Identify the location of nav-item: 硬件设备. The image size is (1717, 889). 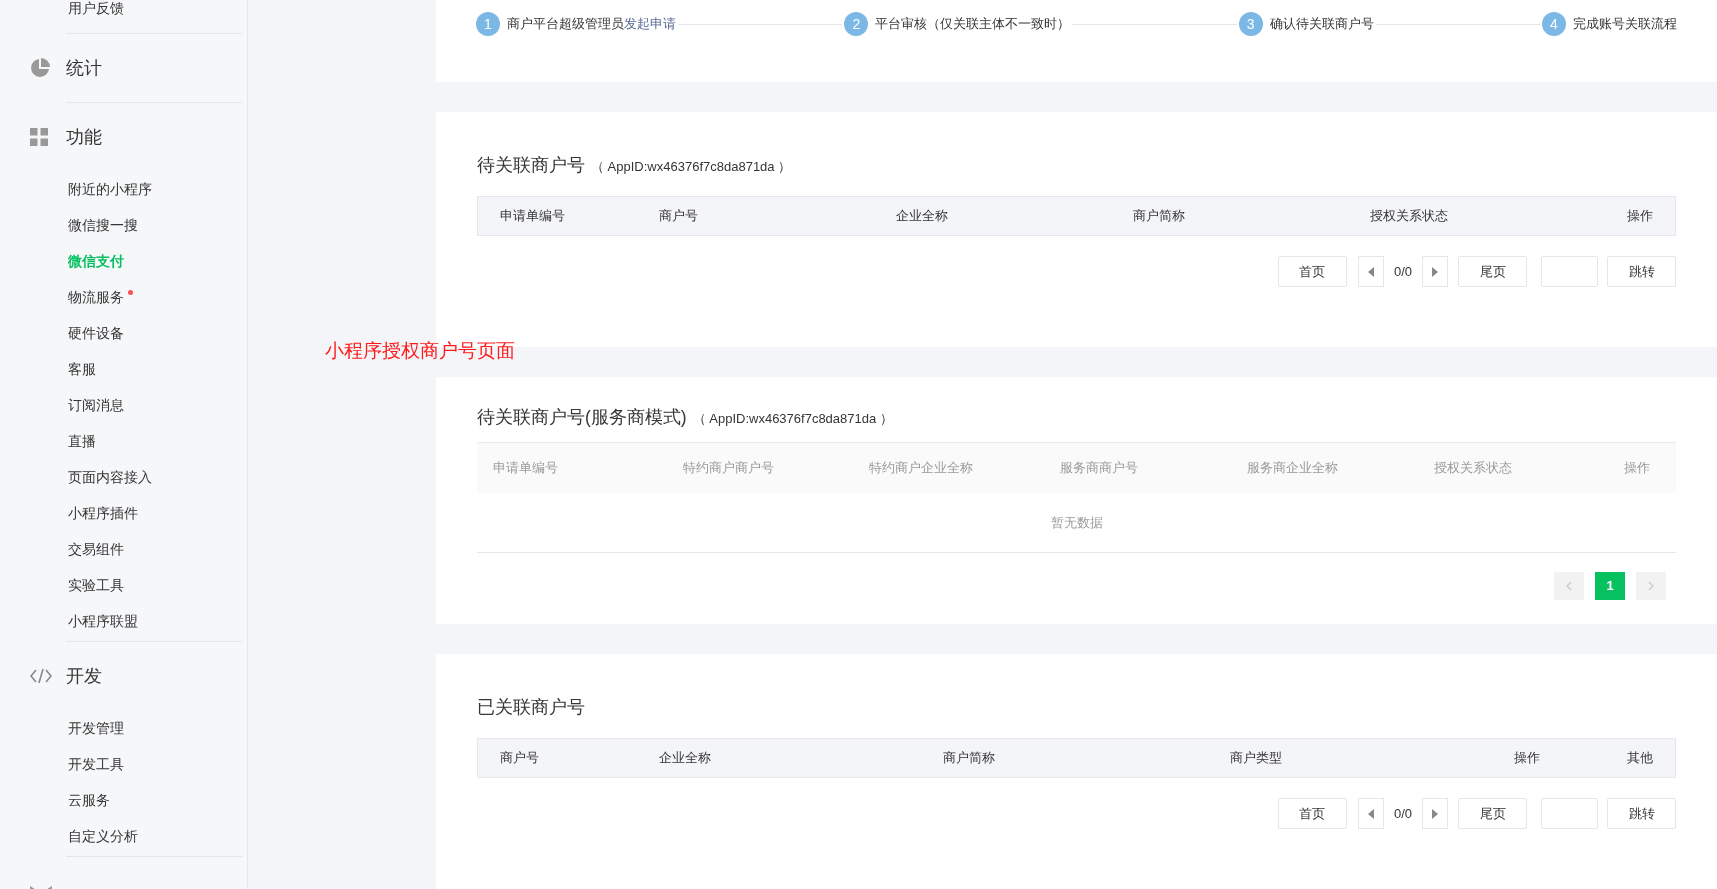
(96, 333).